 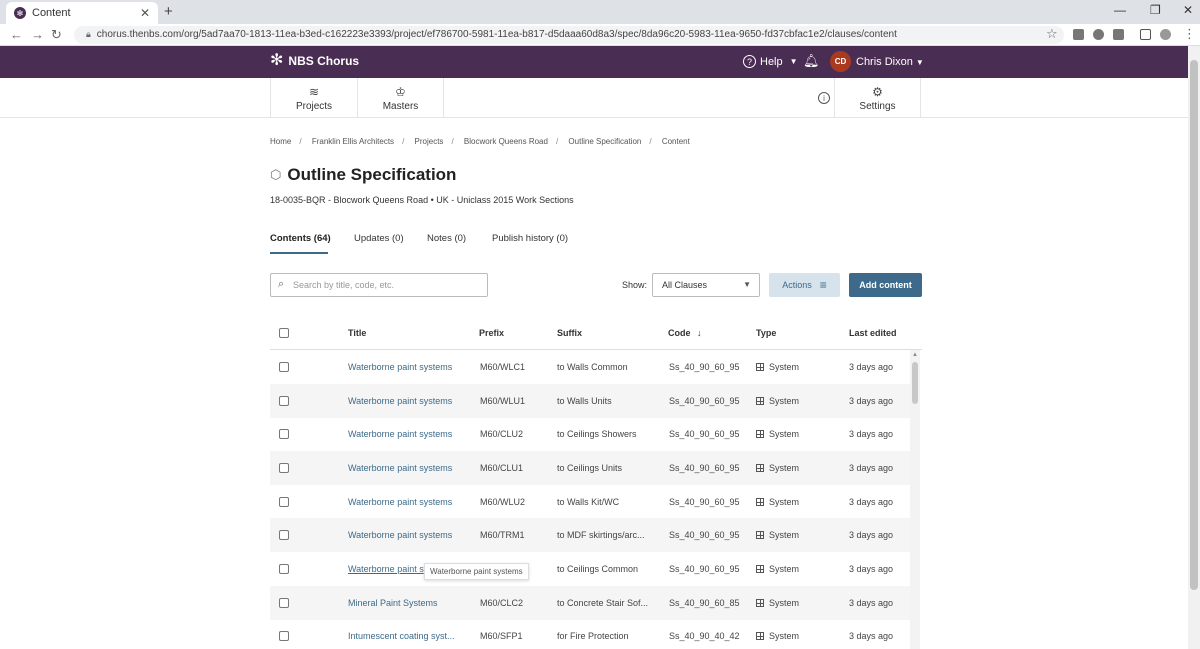 What do you see at coordinates (915, 355) in the screenshot?
I see `scroll-up-icon: ▲` at bounding box center [915, 355].